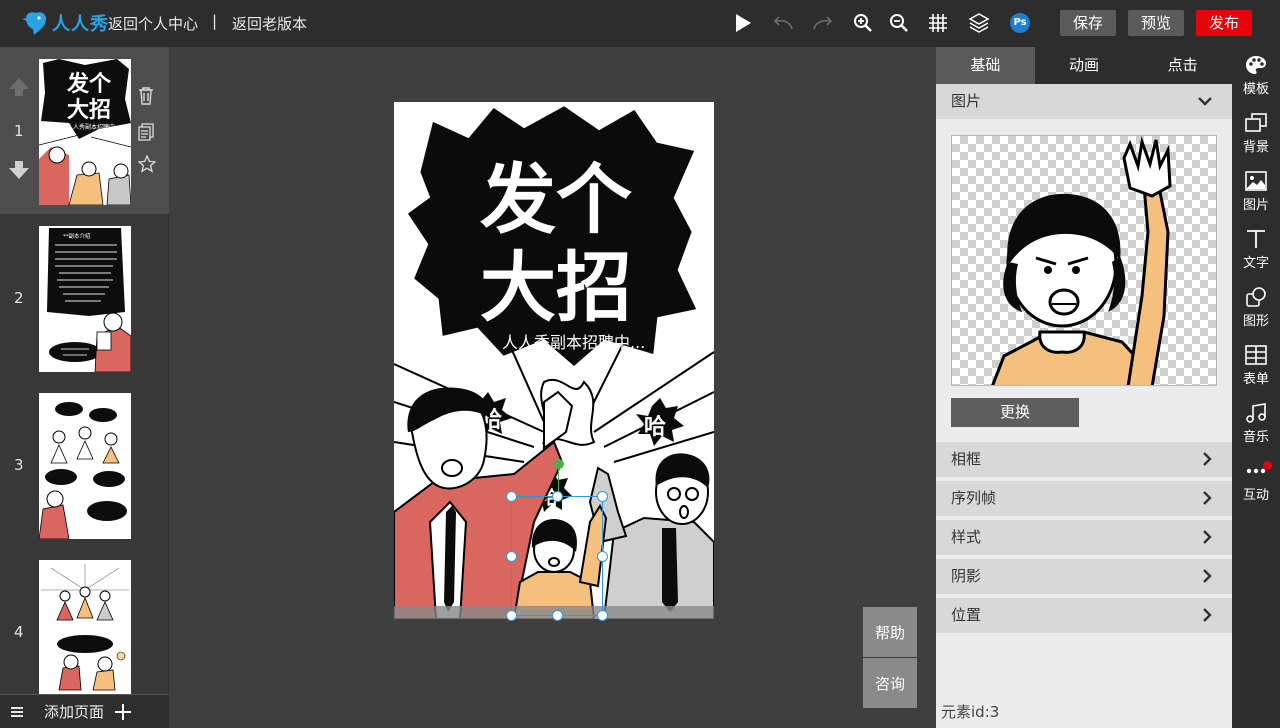 The image size is (1280, 728). I want to click on tool-background: 背景, so click(1256, 141).